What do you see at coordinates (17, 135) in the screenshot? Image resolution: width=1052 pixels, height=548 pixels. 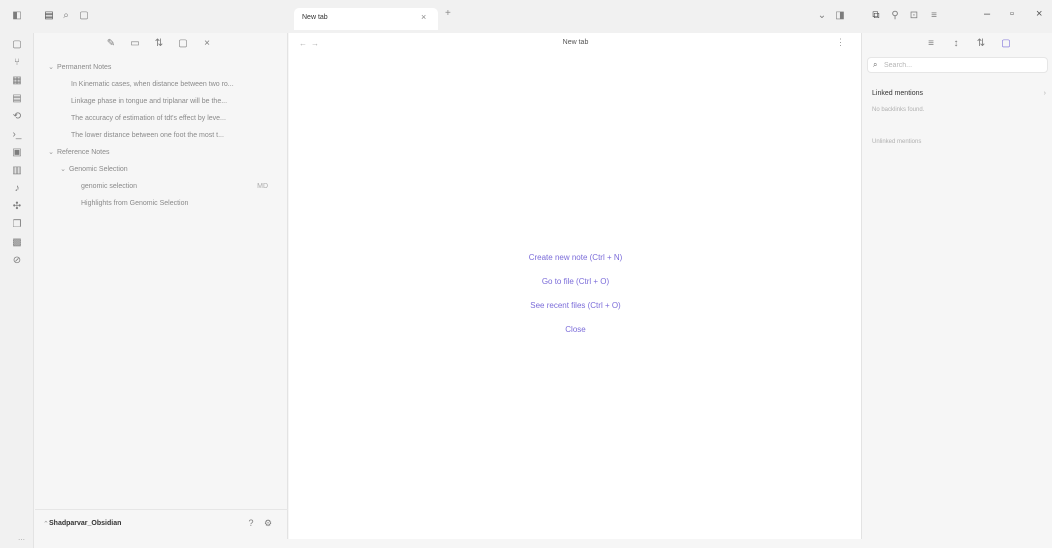 I see `terminal-icon: ›_` at bounding box center [17, 135].